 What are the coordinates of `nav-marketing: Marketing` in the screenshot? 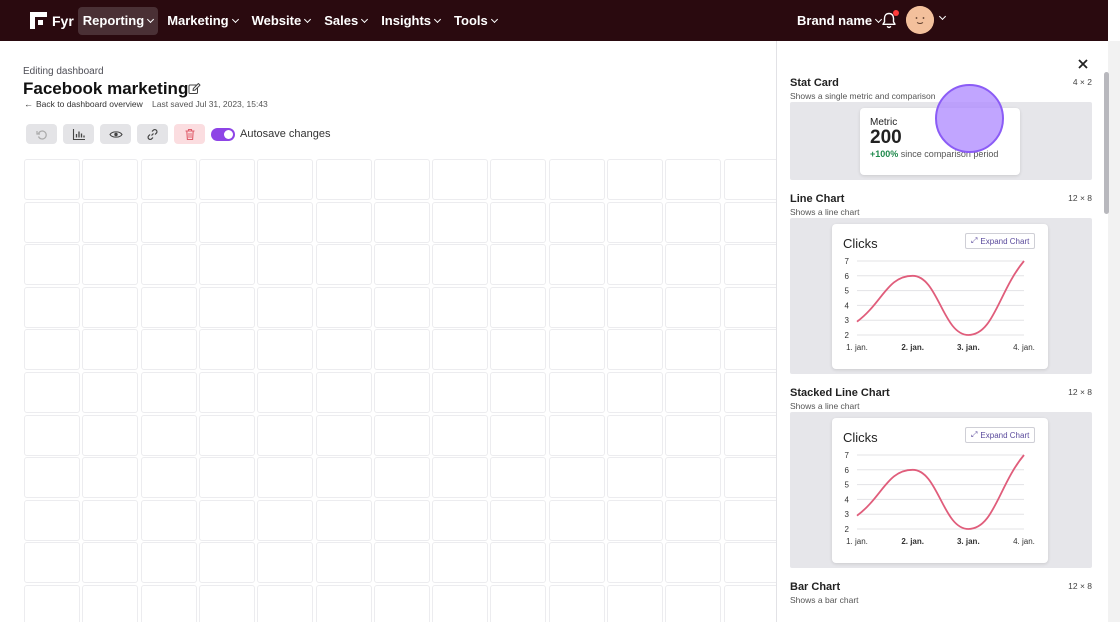 It's located at (202, 21).